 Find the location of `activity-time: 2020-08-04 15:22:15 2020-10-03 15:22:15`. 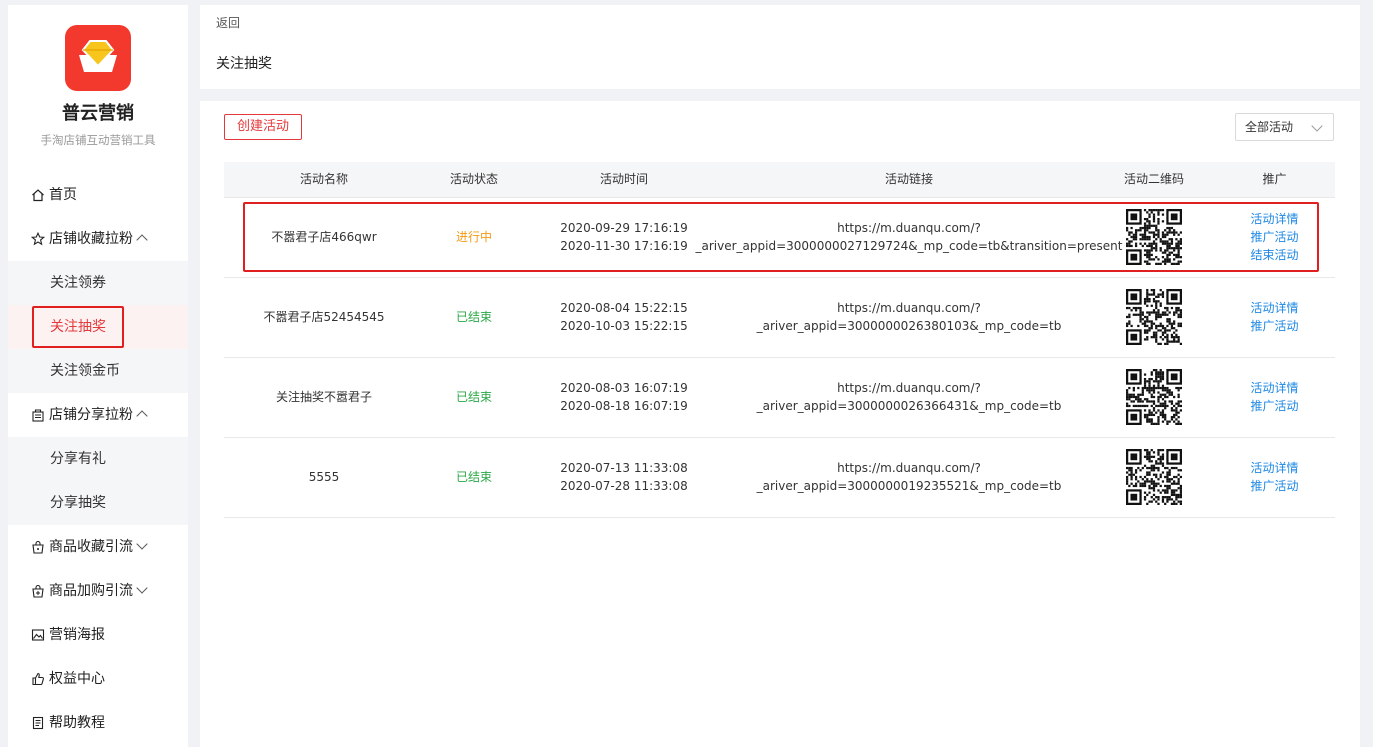

activity-time: 2020-08-04 15:22:15 2020-10-03 15:22:15 is located at coordinates (624, 317).